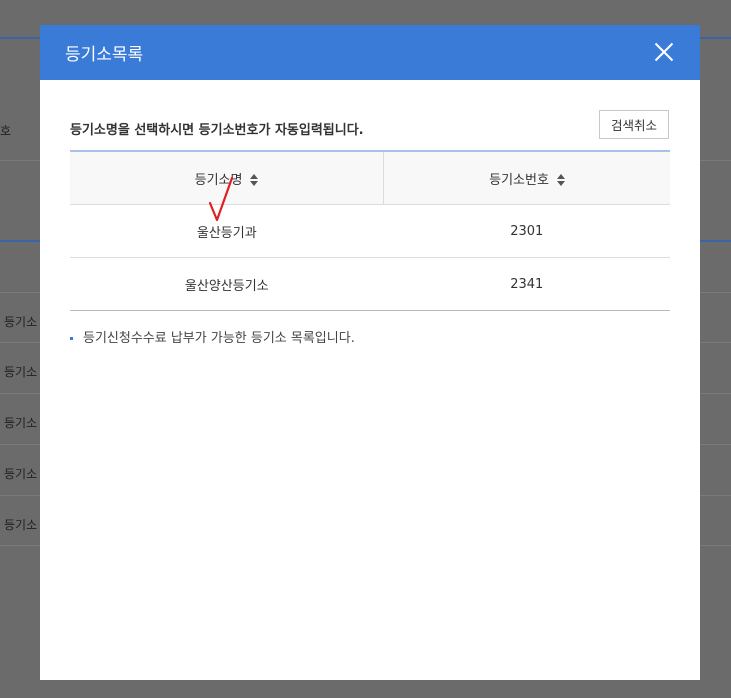 The height and width of the screenshot is (698, 731). Describe the element at coordinates (71, 338) in the screenshot. I see `bullet-icon` at that location.